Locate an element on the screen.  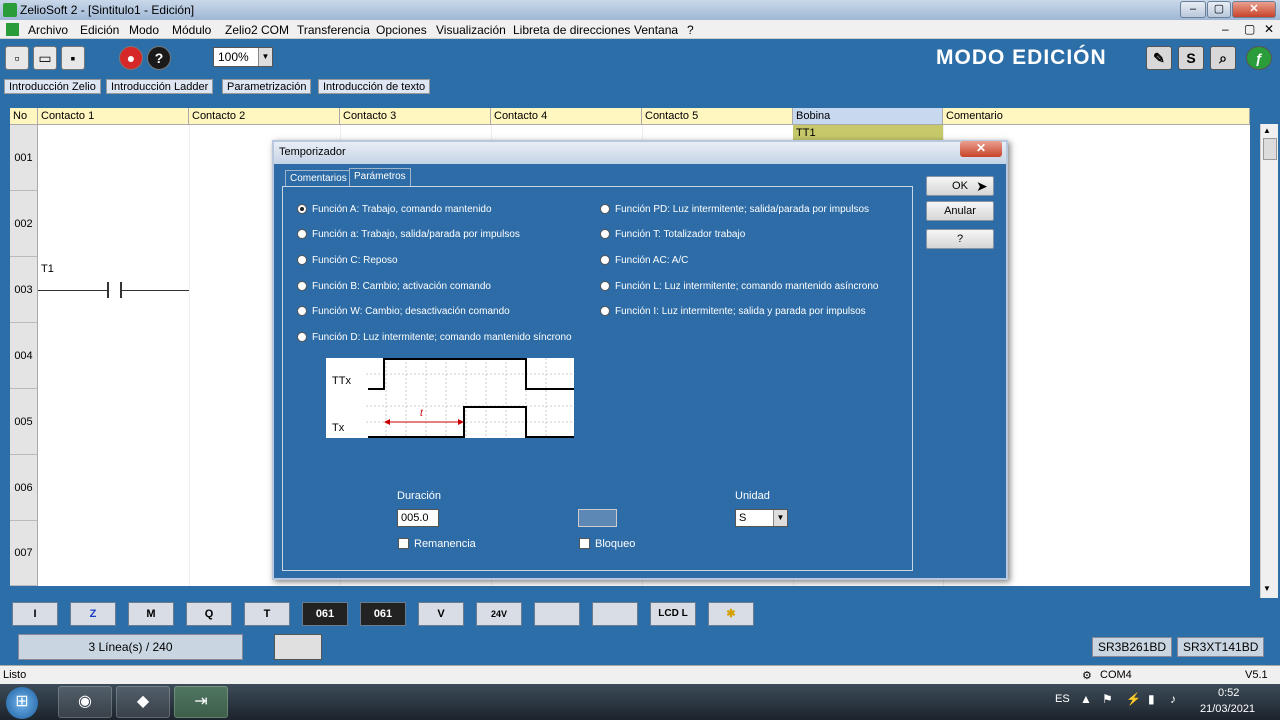
option-funcion-w: Función W: Cambio; desactivación comando is located at coordinates (403, 311).